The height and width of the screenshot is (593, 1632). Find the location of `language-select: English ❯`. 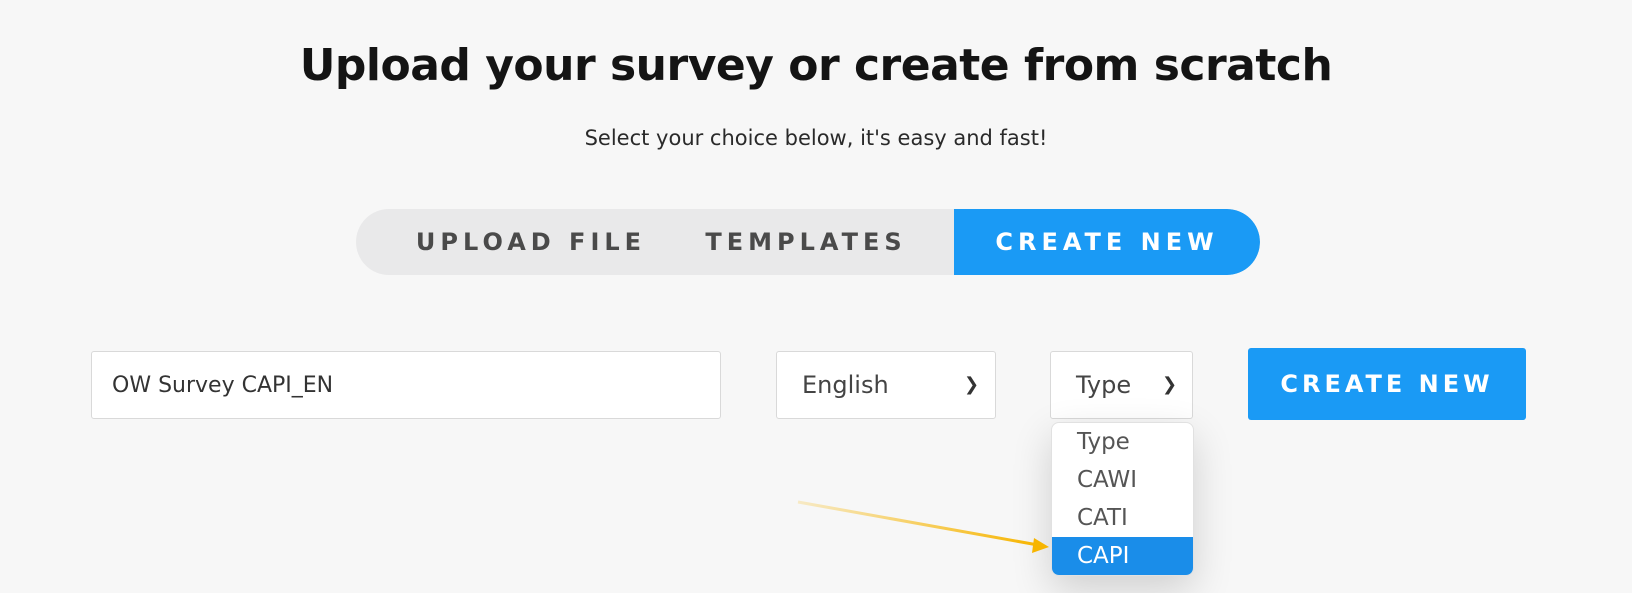

language-select: English ❯ is located at coordinates (886, 385).